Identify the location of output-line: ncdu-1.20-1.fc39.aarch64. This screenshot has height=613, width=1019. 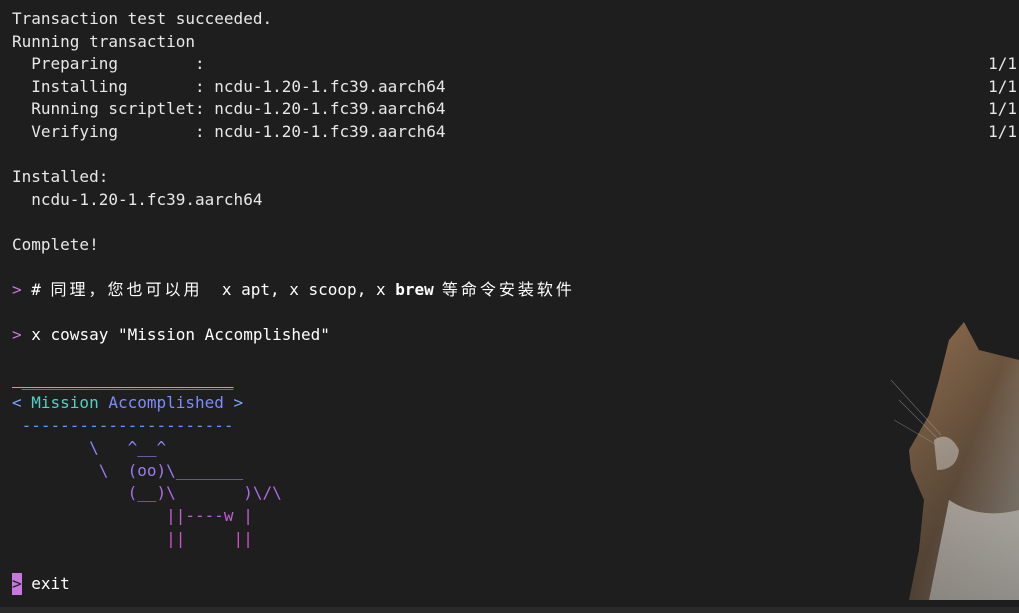
(515, 200).